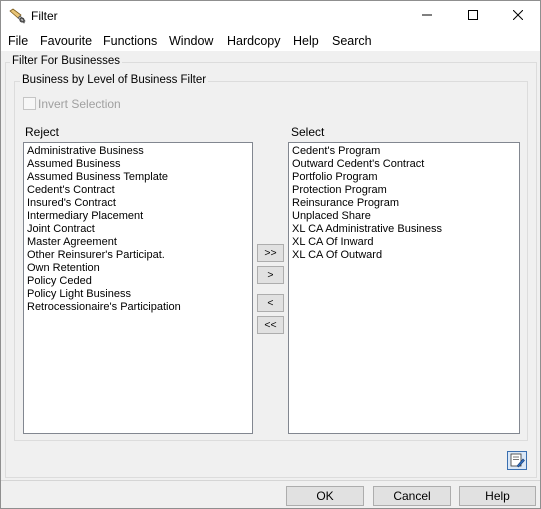 This screenshot has width=541, height=509. I want to click on list-item: XL CA Of Inward, so click(404, 242).